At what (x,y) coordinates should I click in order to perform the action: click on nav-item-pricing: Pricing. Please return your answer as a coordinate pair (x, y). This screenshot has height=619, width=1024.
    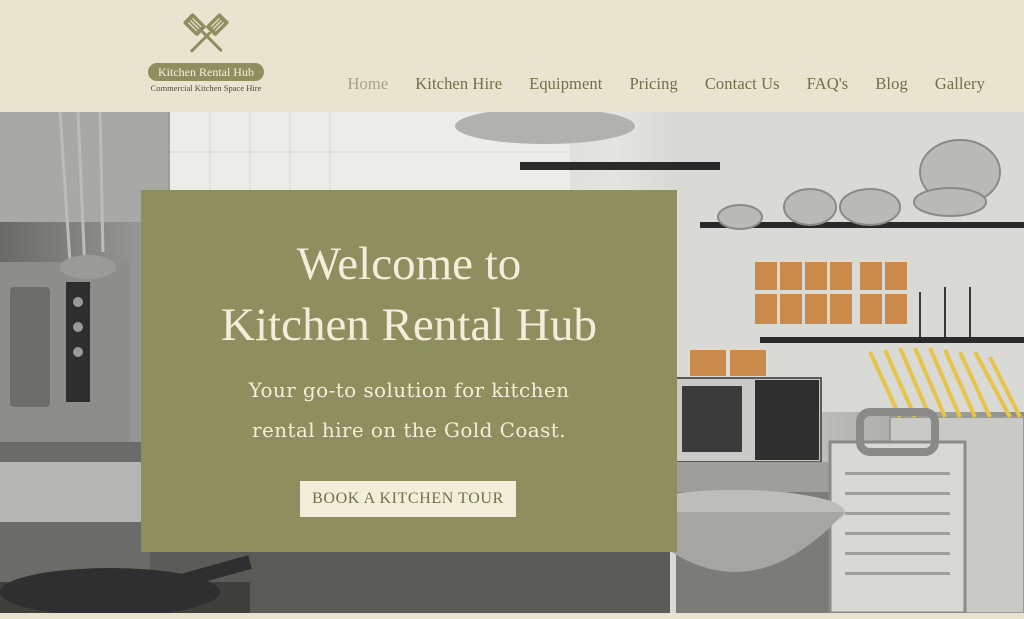
    Looking at the image, I should click on (653, 84).